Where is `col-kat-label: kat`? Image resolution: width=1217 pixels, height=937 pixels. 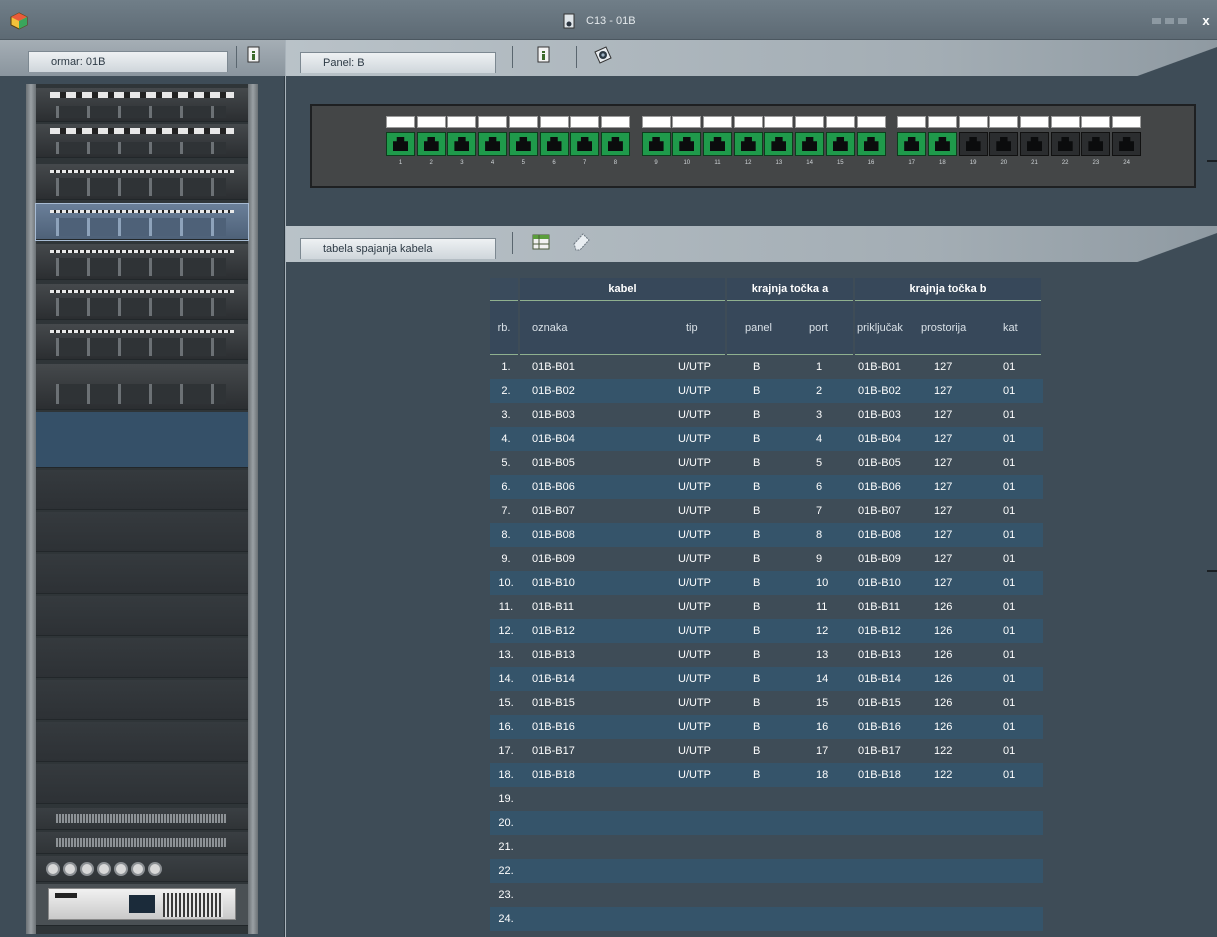
col-kat-label: kat is located at coordinates (1010, 328).